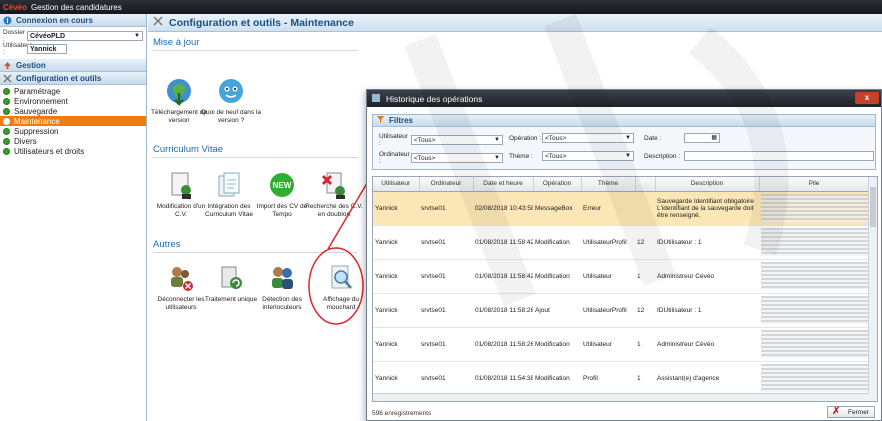  Describe the element at coordinates (229, 185) in the screenshot. I see `documents-icon` at that location.